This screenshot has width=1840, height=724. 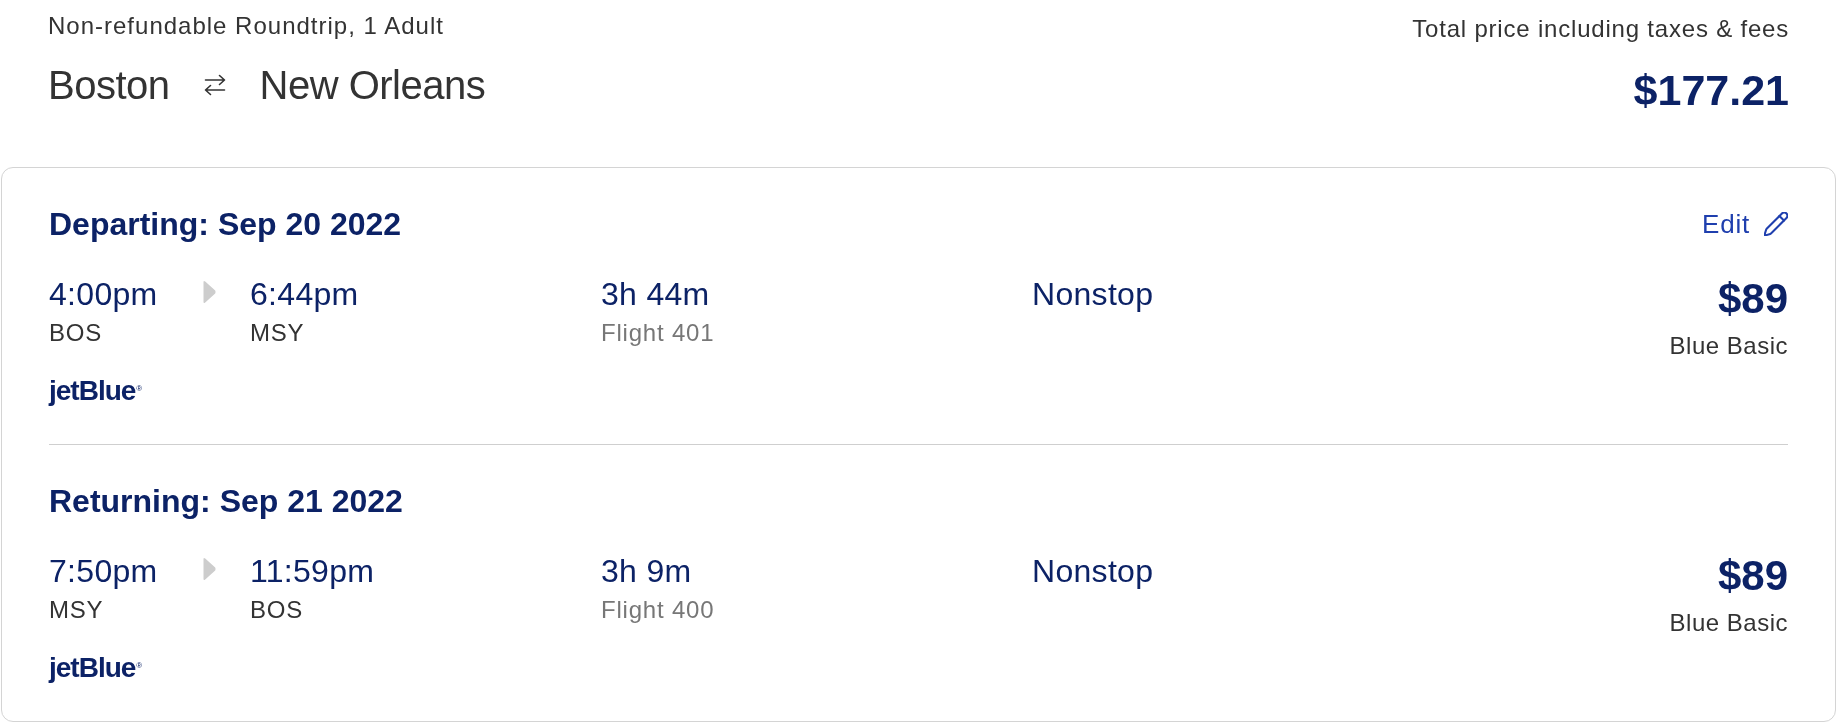 I want to click on origin-city: Boston, so click(x=109, y=85).